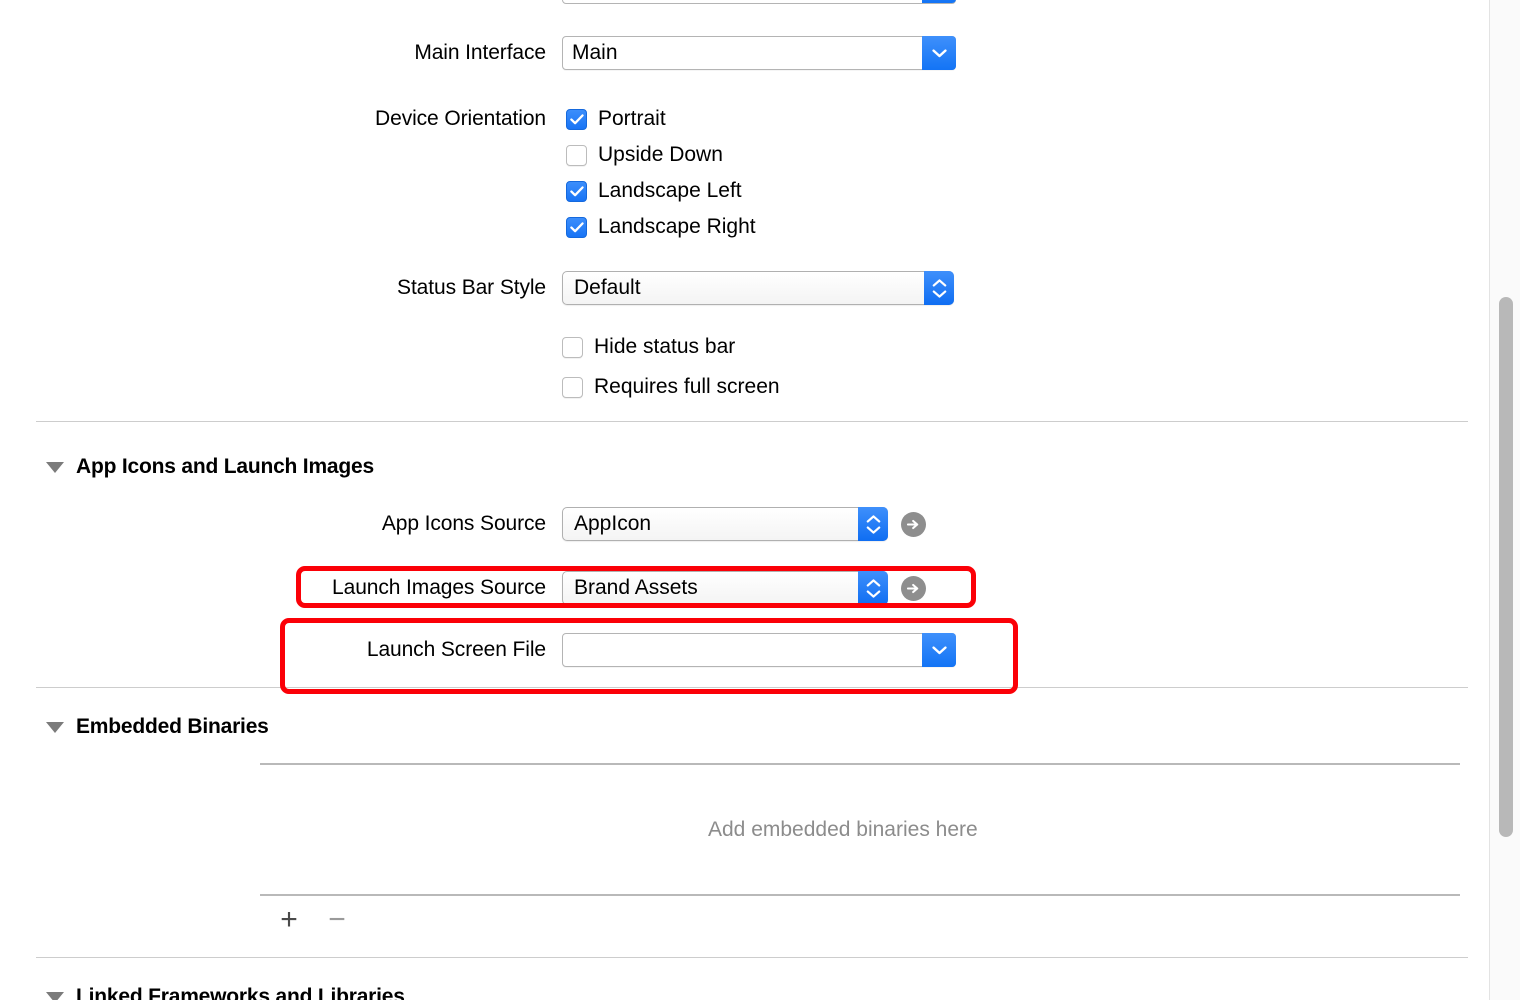 This screenshot has width=1520, height=1000. I want to click on checkbox-label-upside-down: Upside Down, so click(660, 154).